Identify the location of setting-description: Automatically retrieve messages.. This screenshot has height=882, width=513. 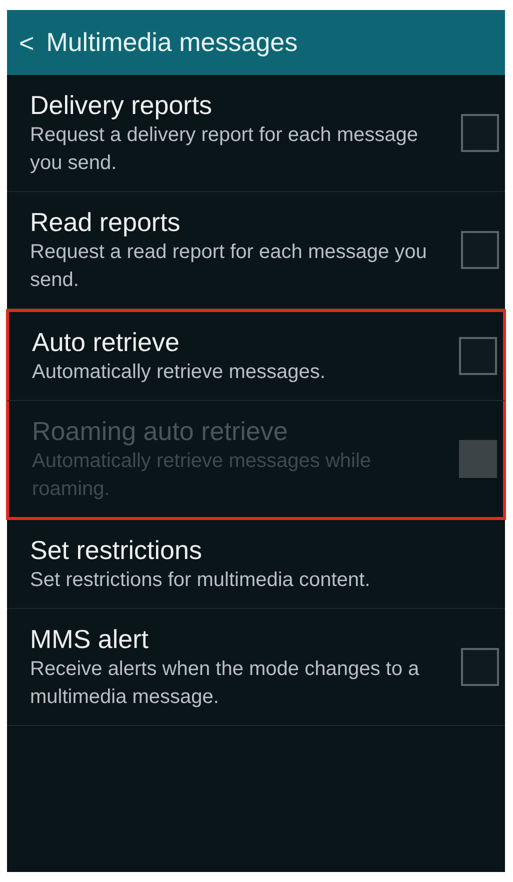
(179, 372).